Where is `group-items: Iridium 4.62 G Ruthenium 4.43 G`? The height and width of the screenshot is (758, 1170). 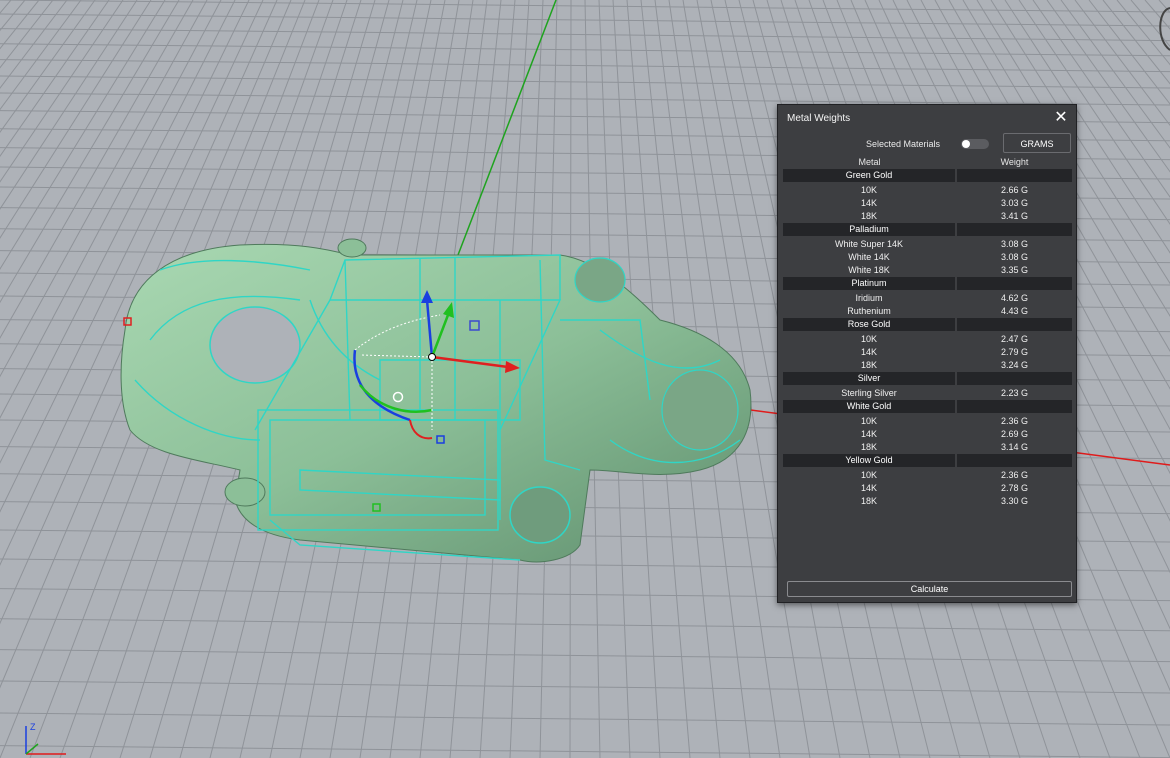 group-items: Iridium 4.62 G Ruthenium 4.43 G is located at coordinates (927, 305).